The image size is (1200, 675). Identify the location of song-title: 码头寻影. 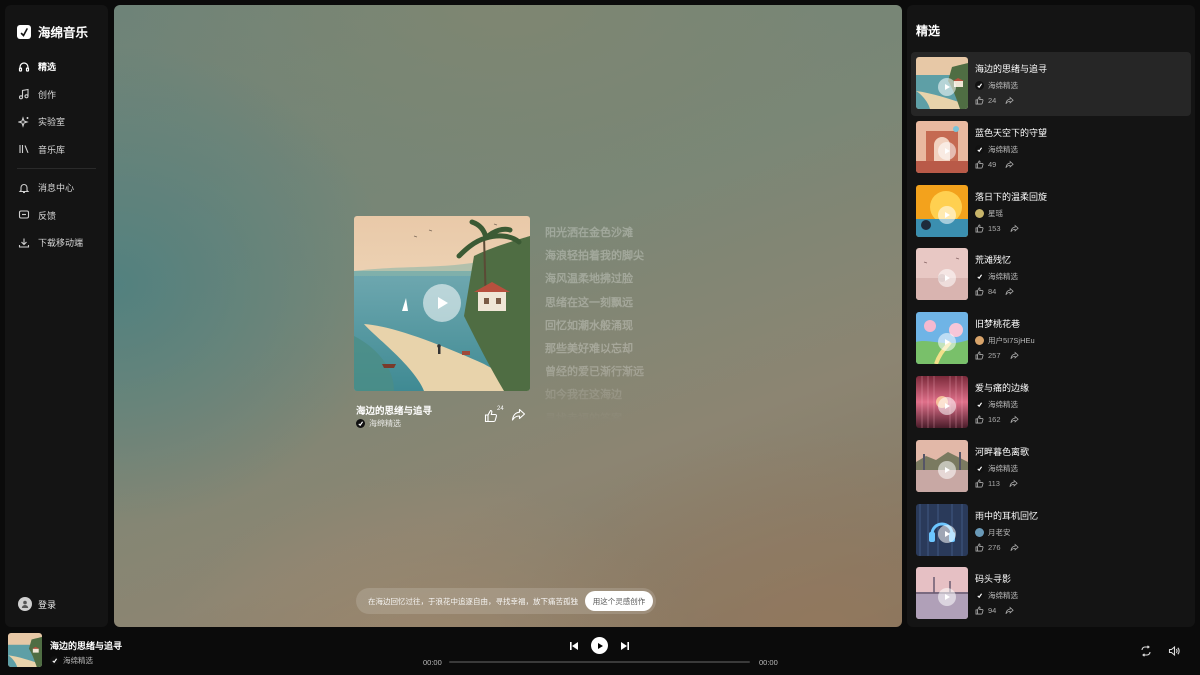
(993, 579).